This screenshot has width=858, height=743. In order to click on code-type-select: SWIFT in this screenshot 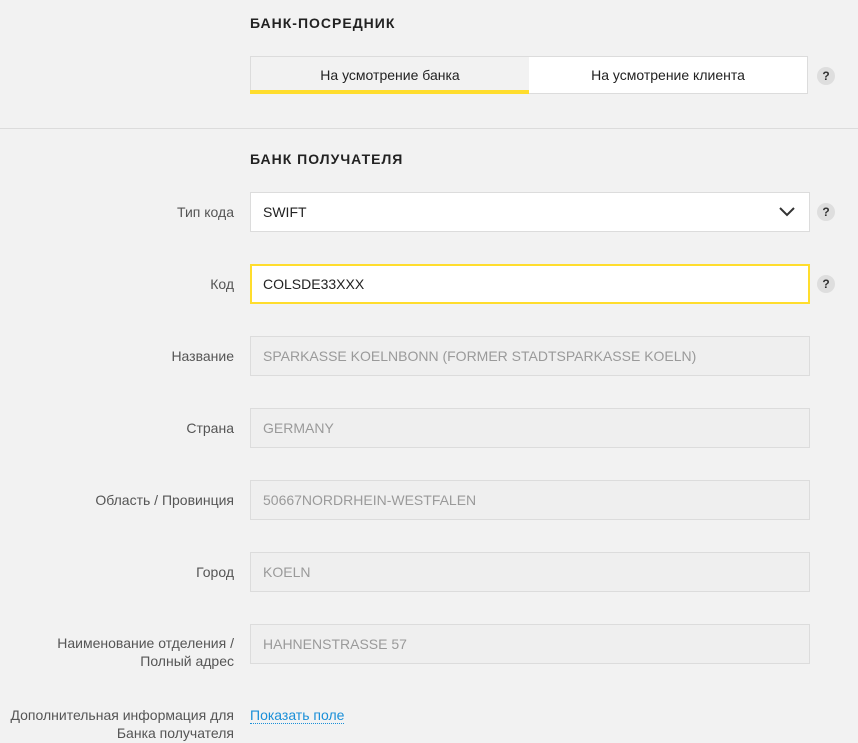, I will do `click(530, 212)`.